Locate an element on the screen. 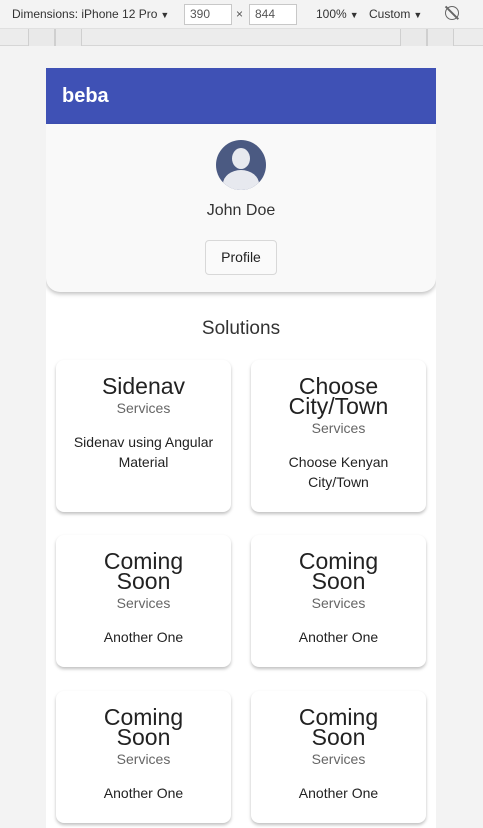 This screenshot has width=483, height=828. profile-button: Profile is located at coordinates (241, 257).